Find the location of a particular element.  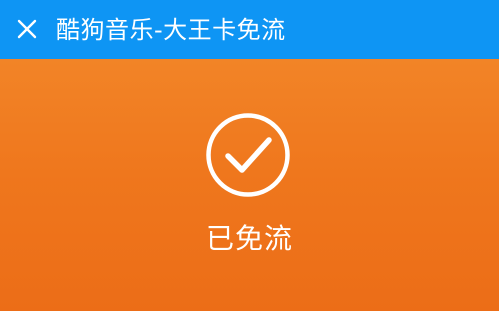

page-title: 酷狗音乐-大王卡免流 is located at coordinates (171, 30).